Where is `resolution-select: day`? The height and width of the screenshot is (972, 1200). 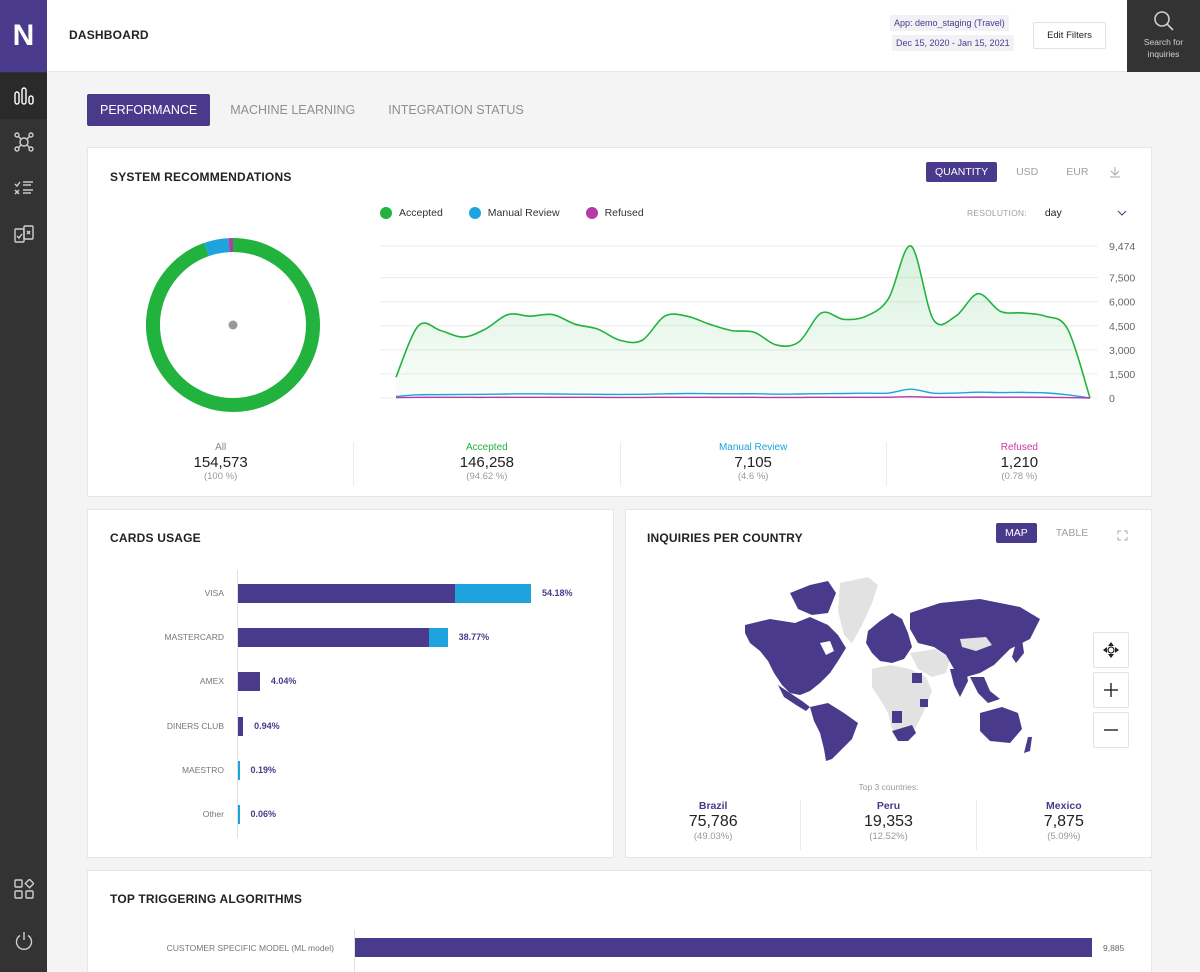 resolution-select: day is located at coordinates (1086, 213).